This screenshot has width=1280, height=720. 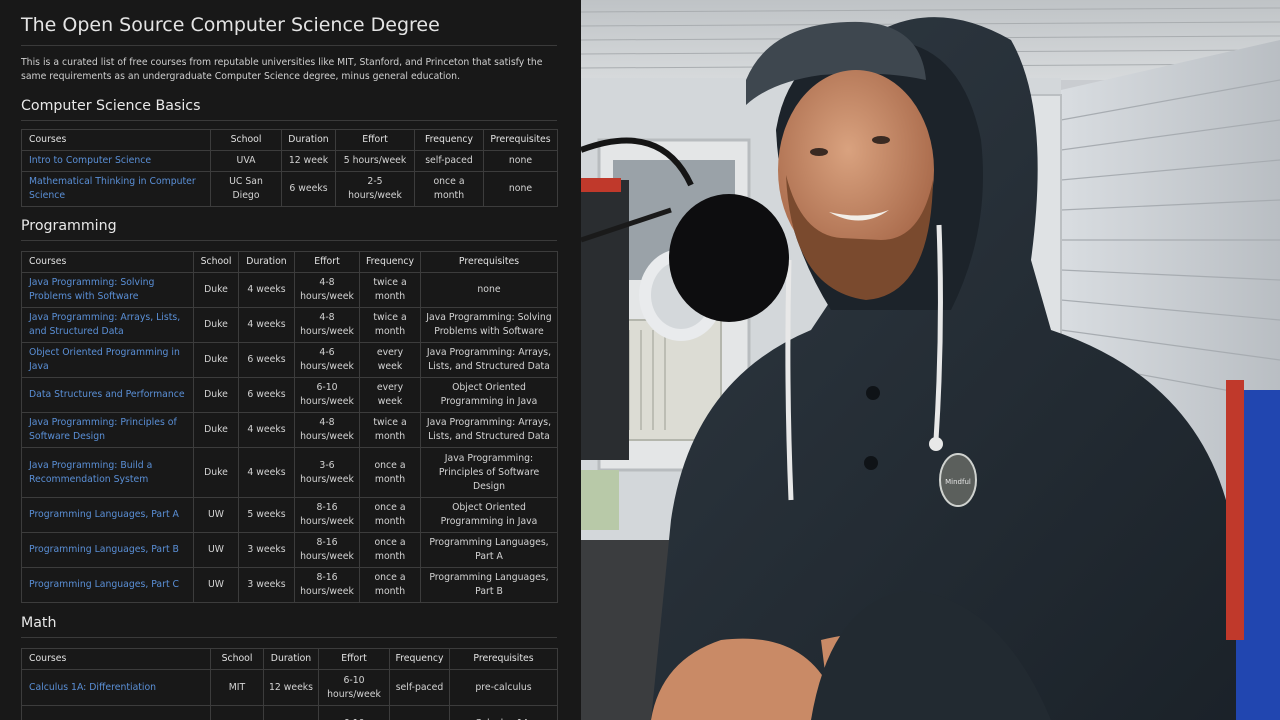 What do you see at coordinates (266, 515) in the screenshot?
I see `duration-cell: 5 weeks` at bounding box center [266, 515].